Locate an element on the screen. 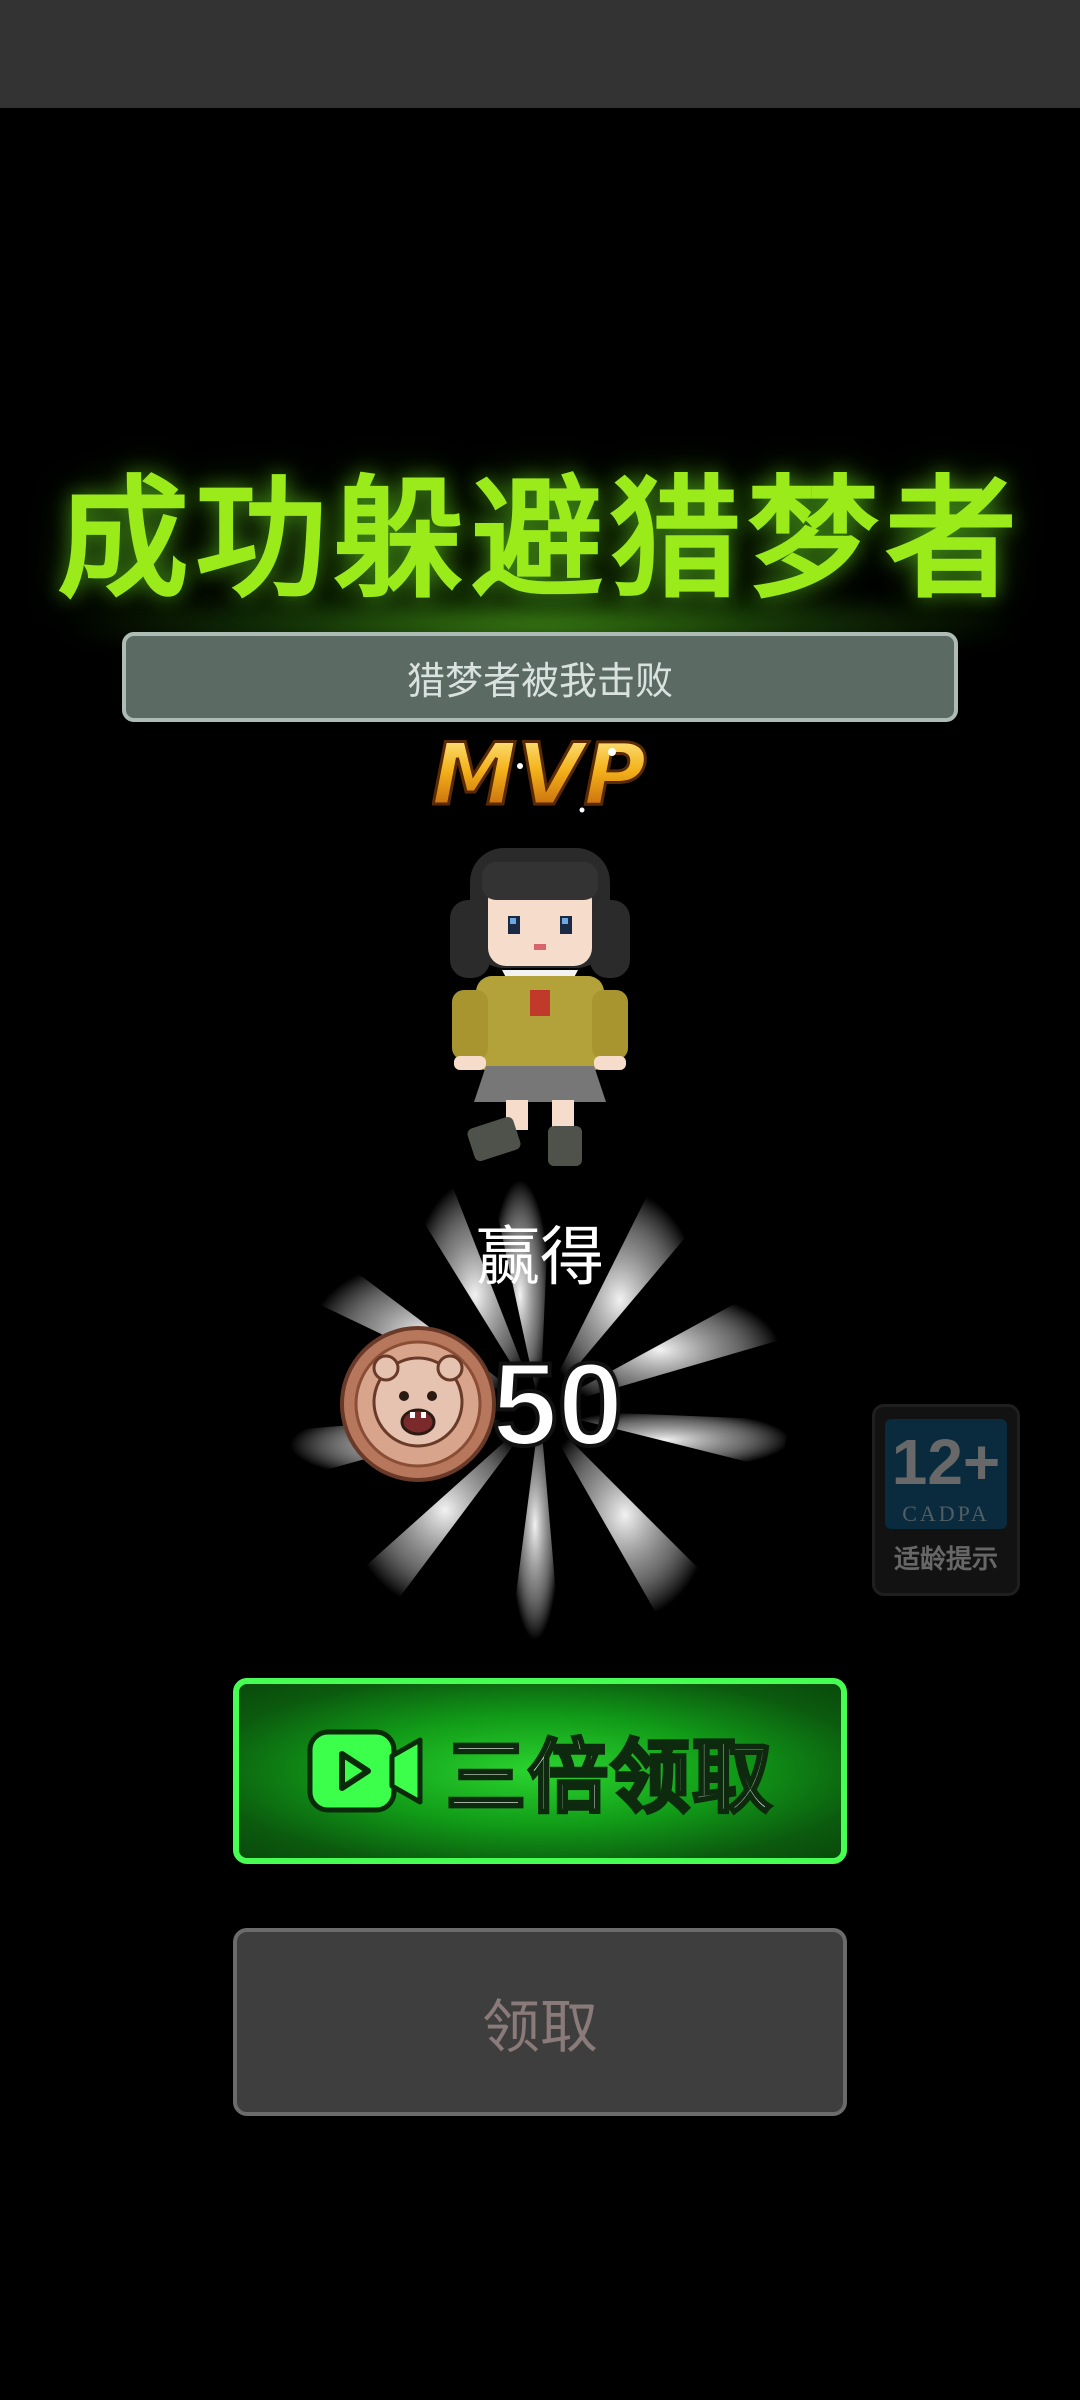  status-bar is located at coordinates (540, 54).